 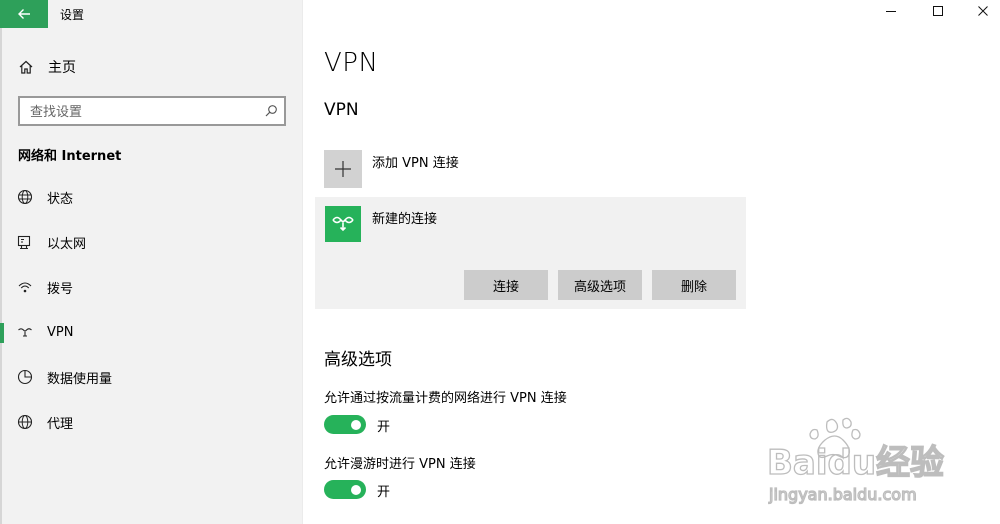 What do you see at coordinates (842, 494) in the screenshot?
I see `baidu-watermark-url: jingyan.baidu.com` at bounding box center [842, 494].